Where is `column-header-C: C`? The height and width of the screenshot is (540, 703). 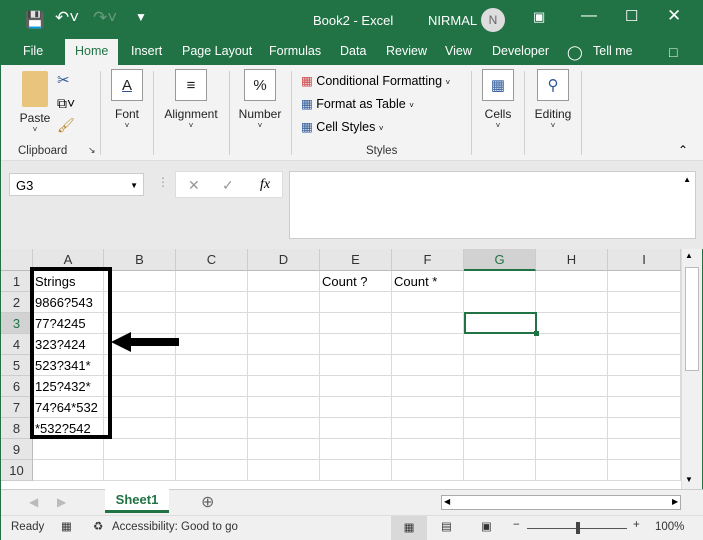
column-header-C: C is located at coordinates (212, 260).